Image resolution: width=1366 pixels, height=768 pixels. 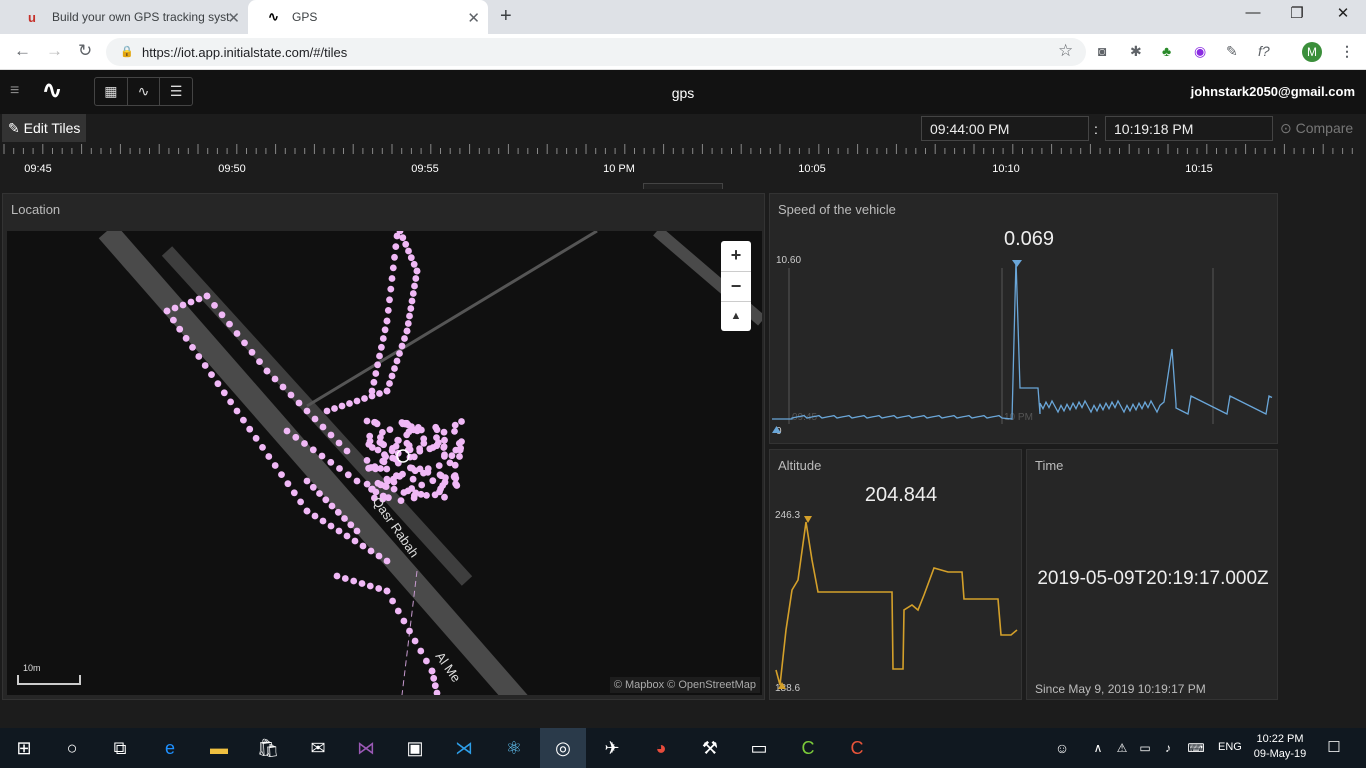 I want to click on edge-icon: e, so click(x=170, y=748).